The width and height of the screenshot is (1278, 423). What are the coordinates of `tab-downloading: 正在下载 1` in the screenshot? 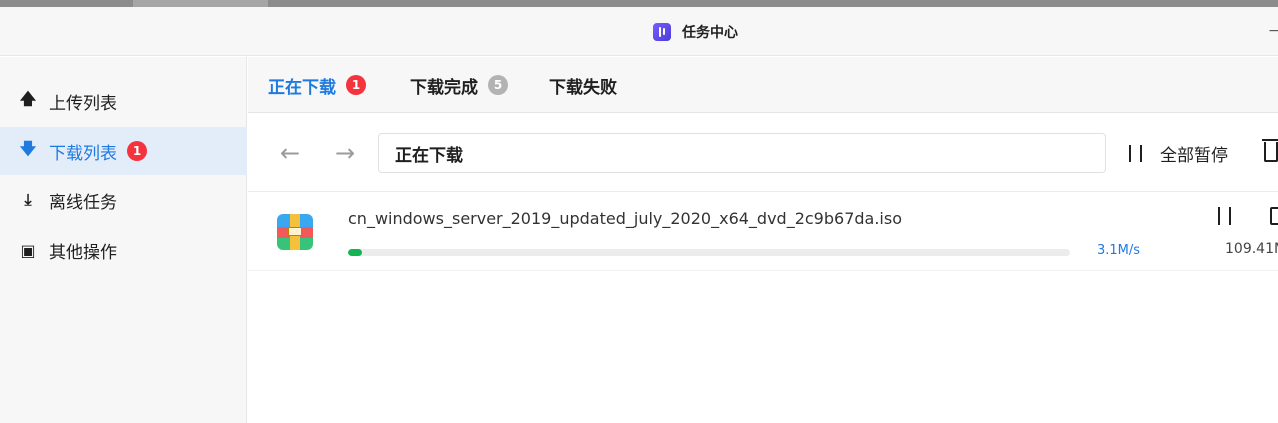 It's located at (317, 85).